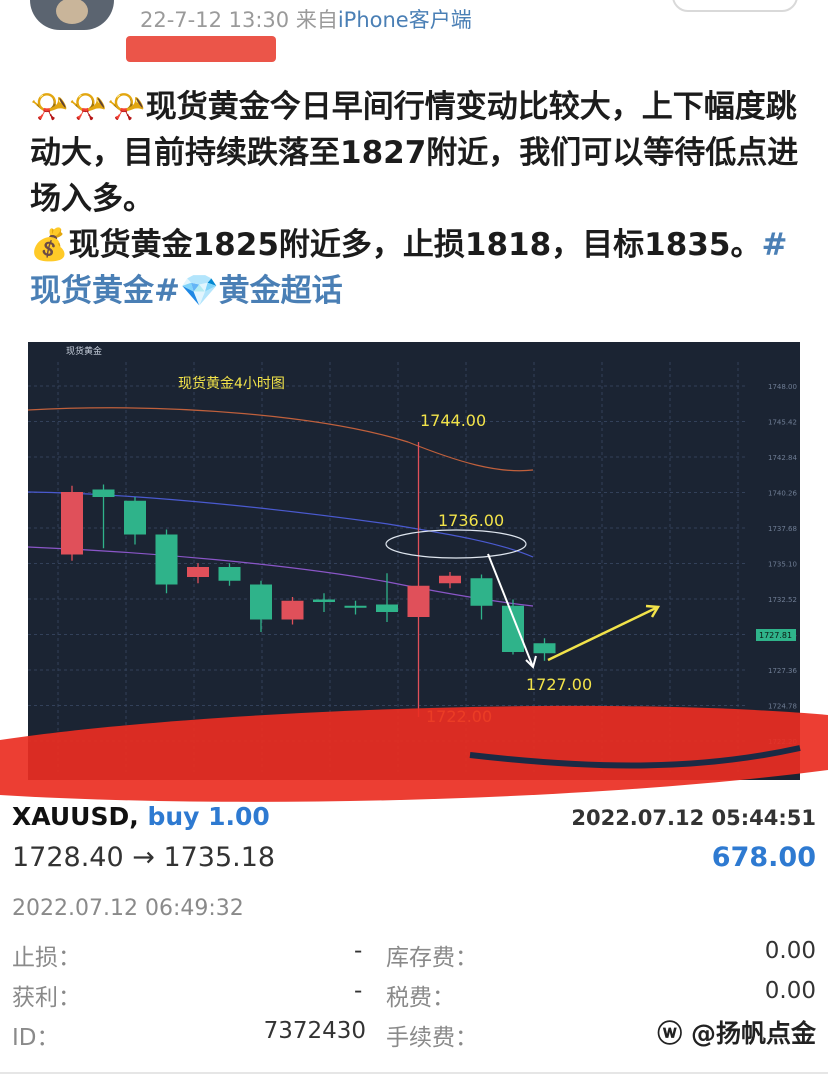 The width and height of the screenshot is (828, 1082). Describe the element at coordinates (735, 6) in the screenshot. I see `follow-button` at that location.